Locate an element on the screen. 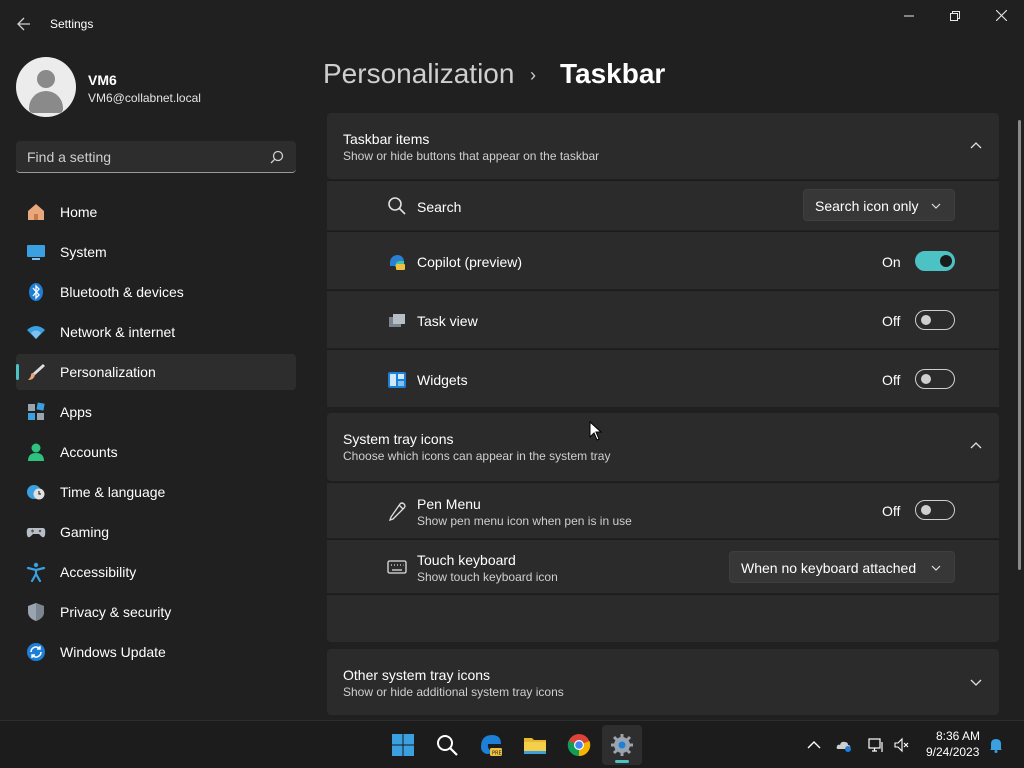 The height and width of the screenshot is (768, 1024). pen-menu-toggle is located at coordinates (935, 510).